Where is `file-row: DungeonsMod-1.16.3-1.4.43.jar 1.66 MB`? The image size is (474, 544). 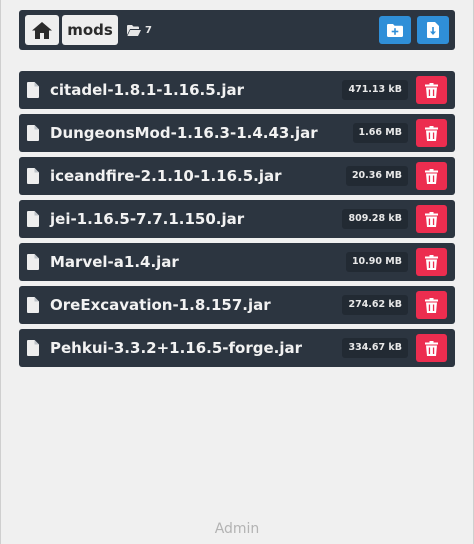
file-row: DungeonsMod-1.16.3-1.4.43.jar 1.66 MB is located at coordinates (237, 133).